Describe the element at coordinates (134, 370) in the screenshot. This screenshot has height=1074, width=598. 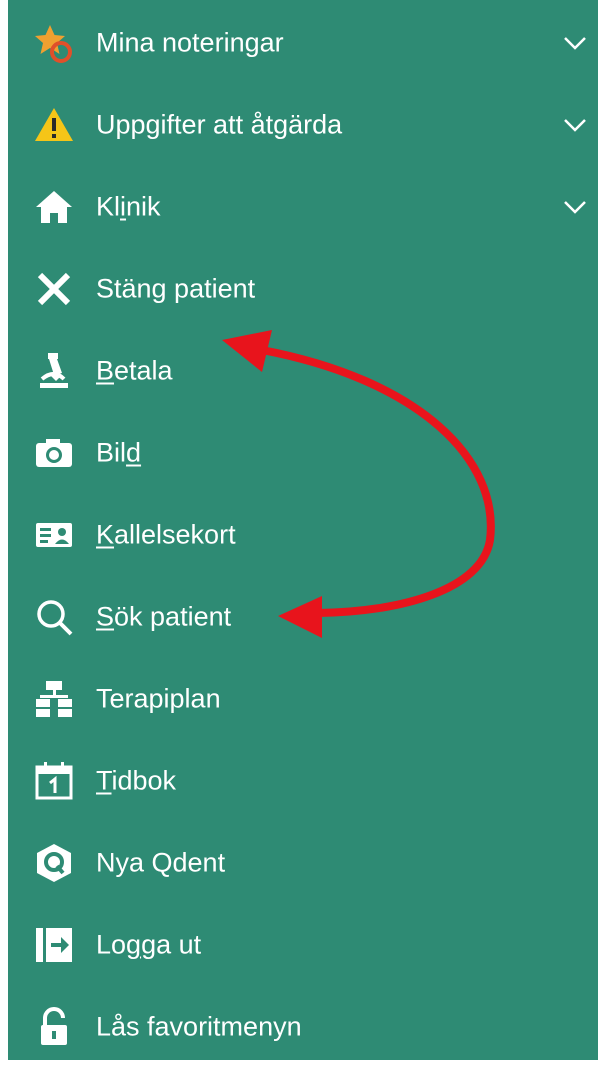
I see `menu-label: Betala` at that location.